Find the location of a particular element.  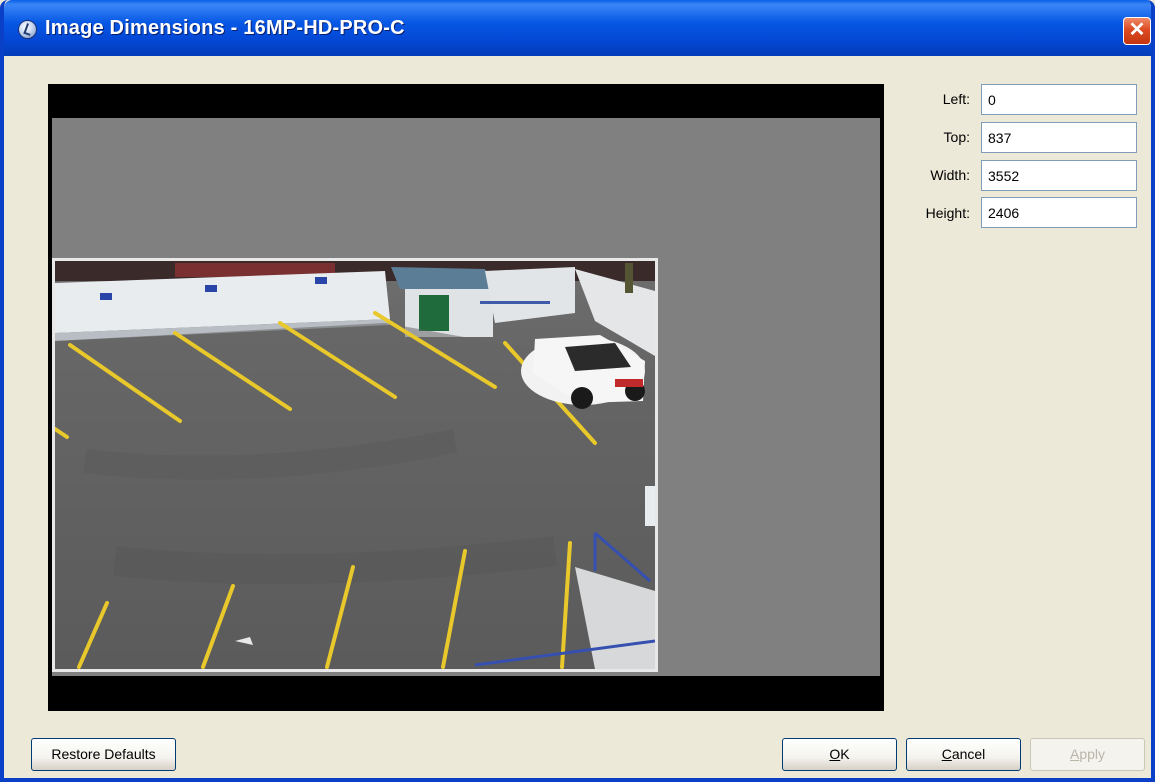

cancel-button: Cancel is located at coordinates (963, 754).